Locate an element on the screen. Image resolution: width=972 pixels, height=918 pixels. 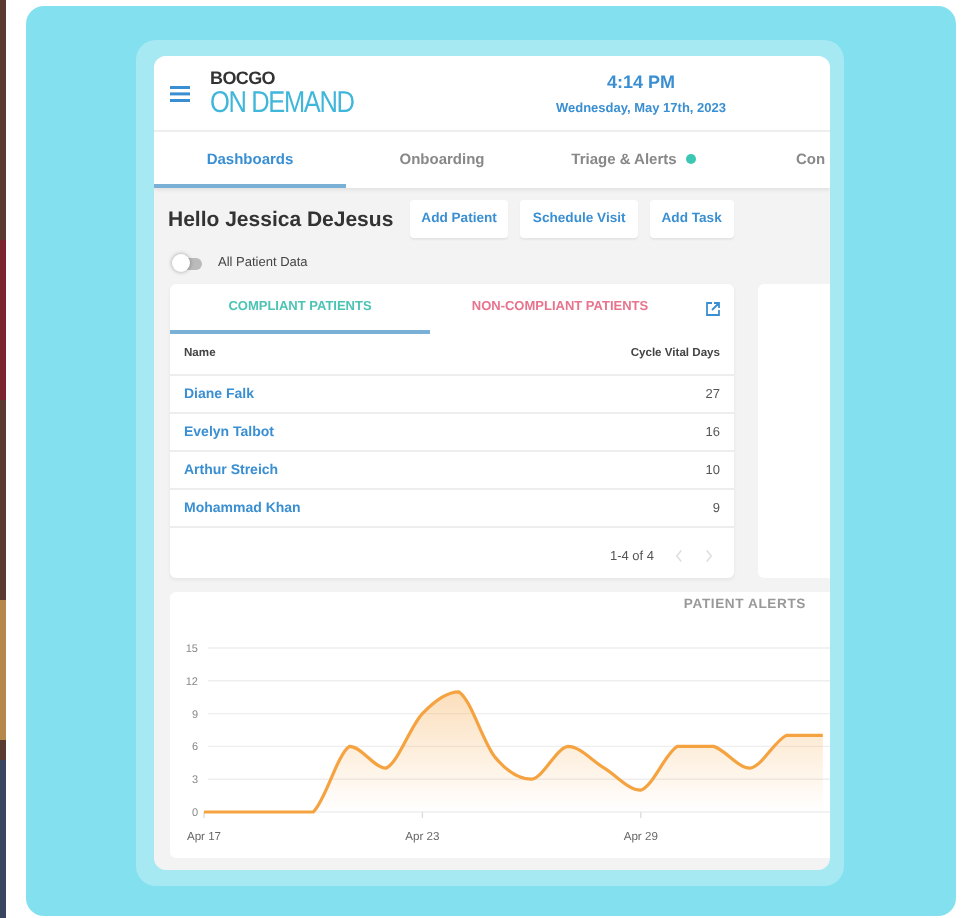
brand-logo-text: BOCGO is located at coordinates (244, 78).